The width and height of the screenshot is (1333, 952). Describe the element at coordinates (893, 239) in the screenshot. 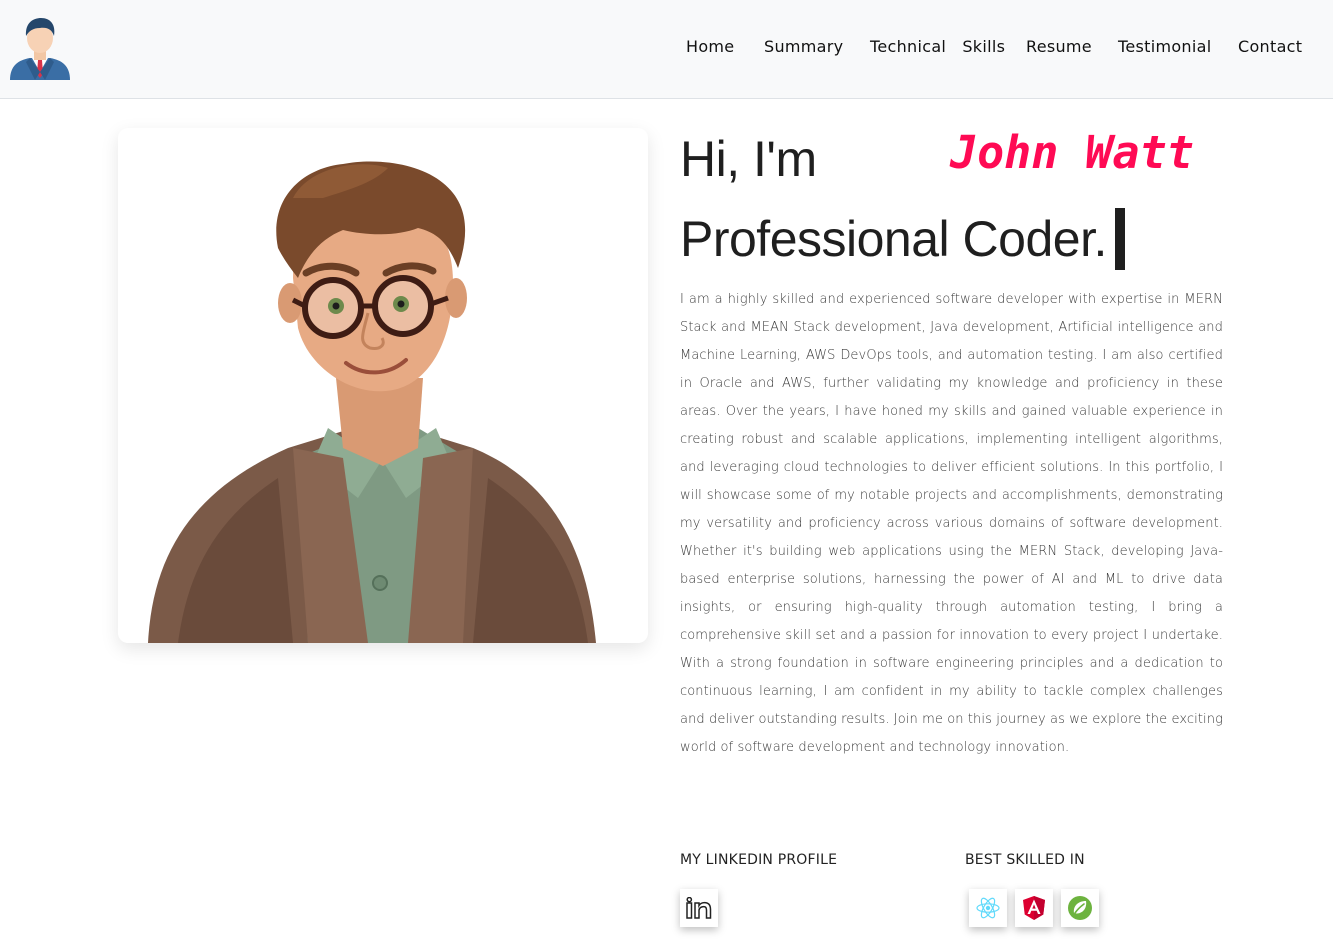

I see `role-text: Professional Coder.` at that location.